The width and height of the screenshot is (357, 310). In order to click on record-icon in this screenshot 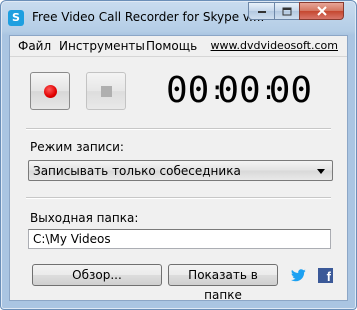, I will do `click(50, 91)`.